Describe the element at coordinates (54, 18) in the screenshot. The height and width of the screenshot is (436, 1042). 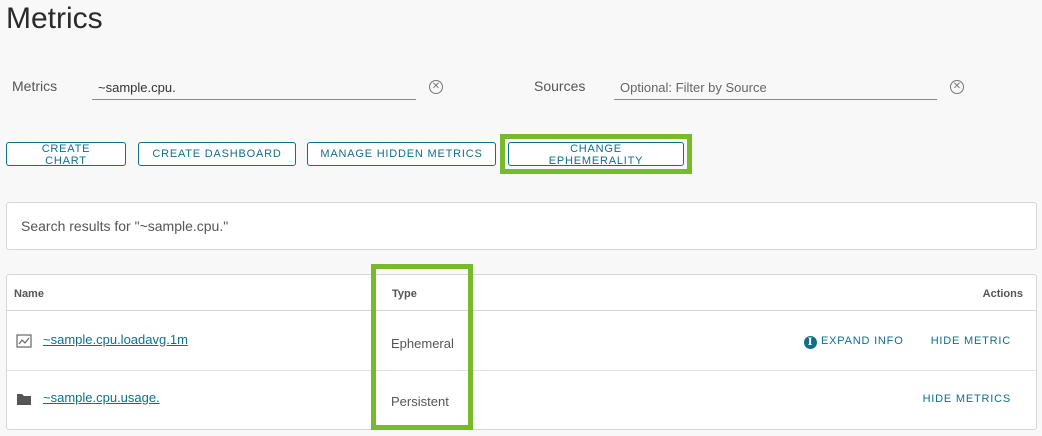
I see `page-title: Metrics` at that location.